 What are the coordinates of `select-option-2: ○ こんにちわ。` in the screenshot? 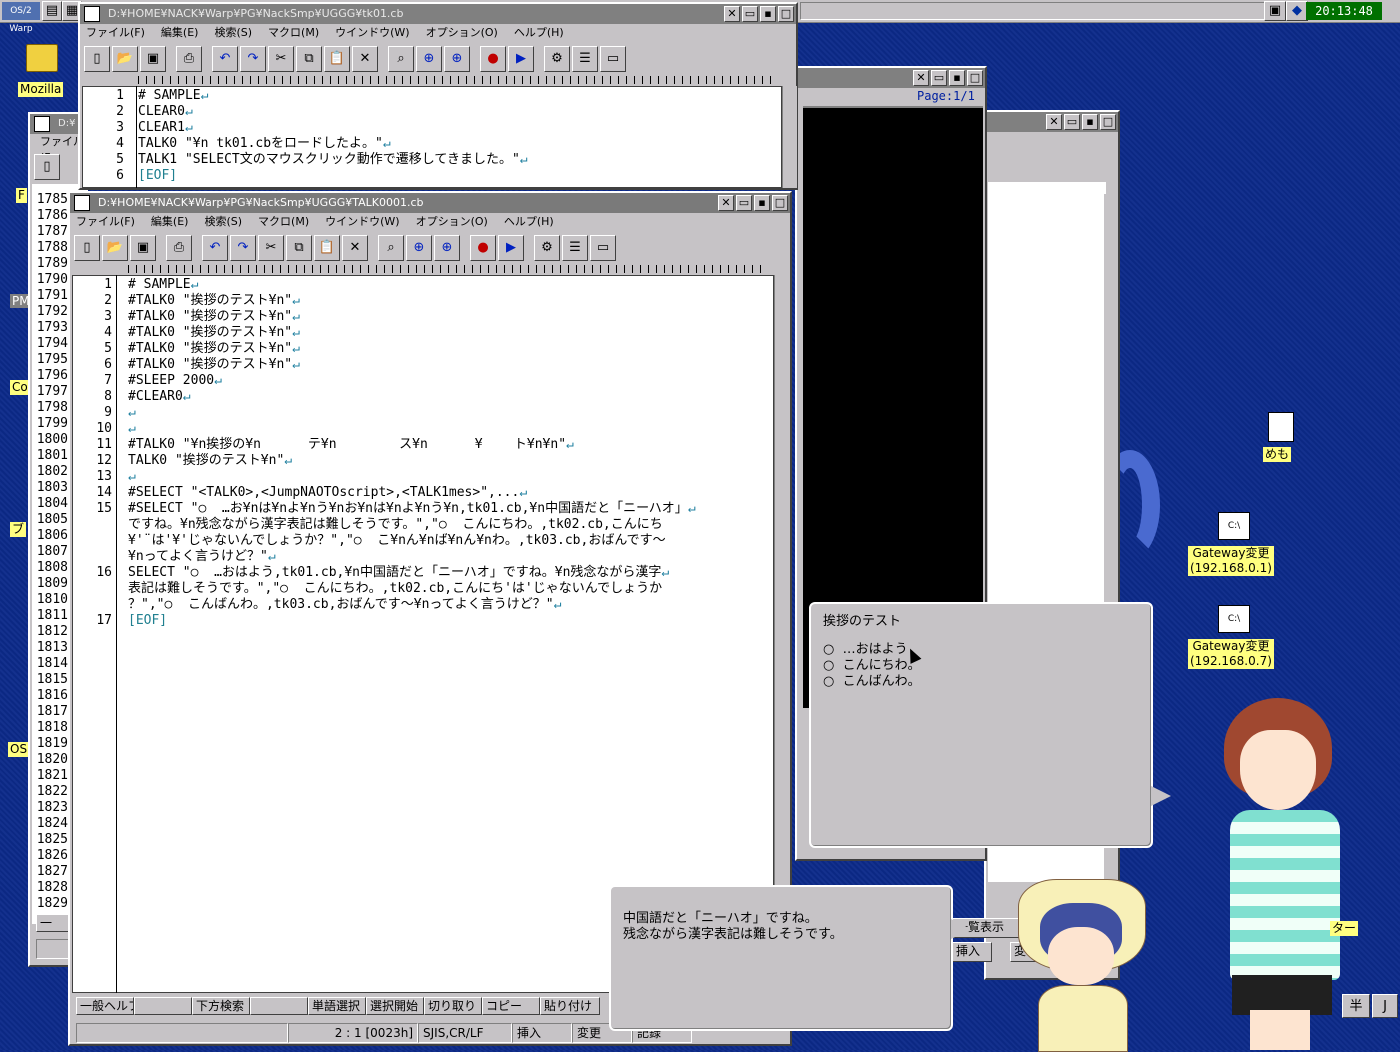 It's located at (872, 666).